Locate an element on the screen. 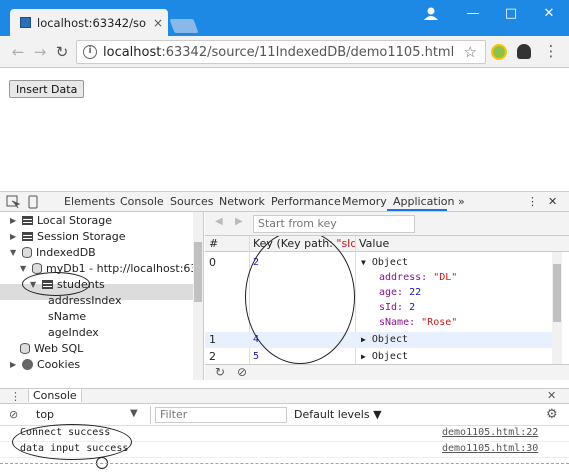 The image size is (569, 473). drawer-menu-icon: ⋮ is located at coordinates (15, 396).